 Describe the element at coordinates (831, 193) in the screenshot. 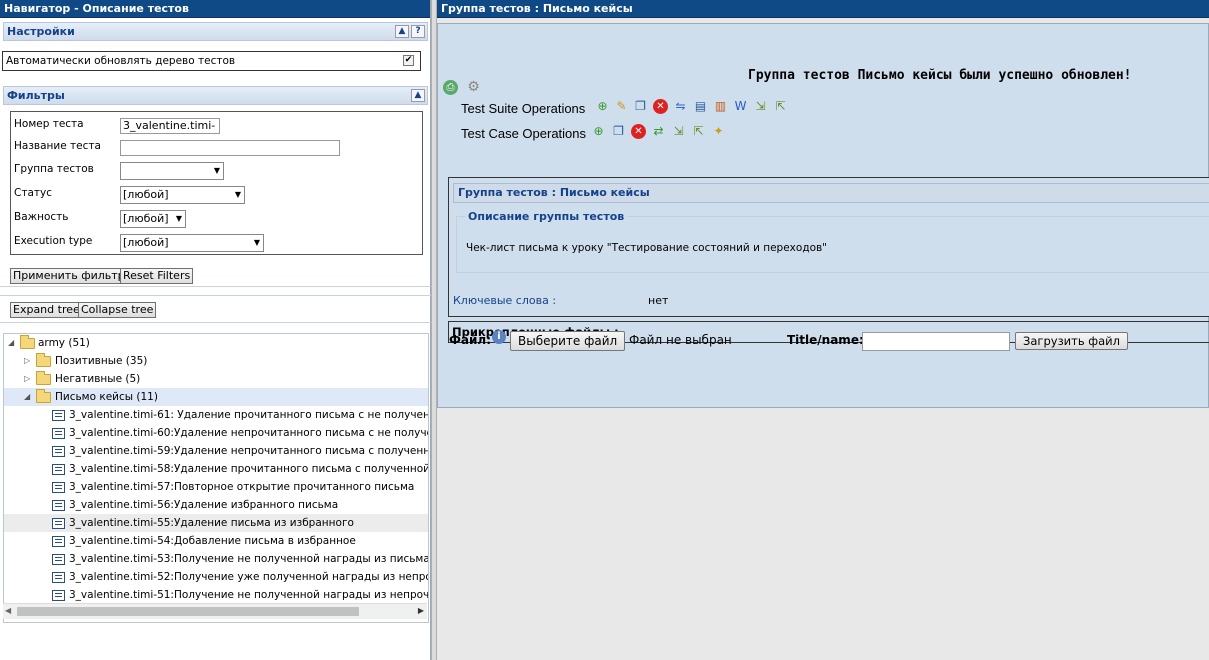

I see `group-header: Группа тестов : Письмо кейсы` at that location.